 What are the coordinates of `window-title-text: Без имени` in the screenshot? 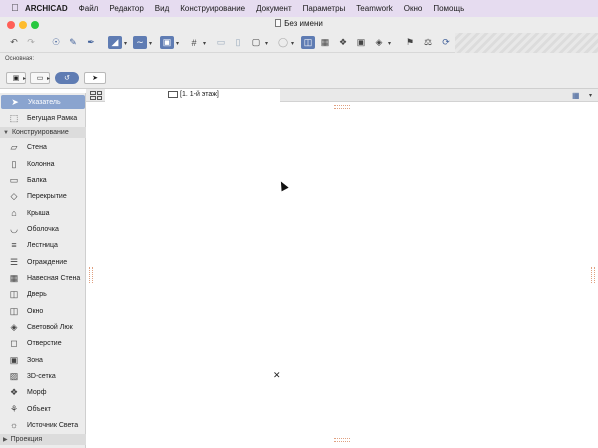 It's located at (303, 23).